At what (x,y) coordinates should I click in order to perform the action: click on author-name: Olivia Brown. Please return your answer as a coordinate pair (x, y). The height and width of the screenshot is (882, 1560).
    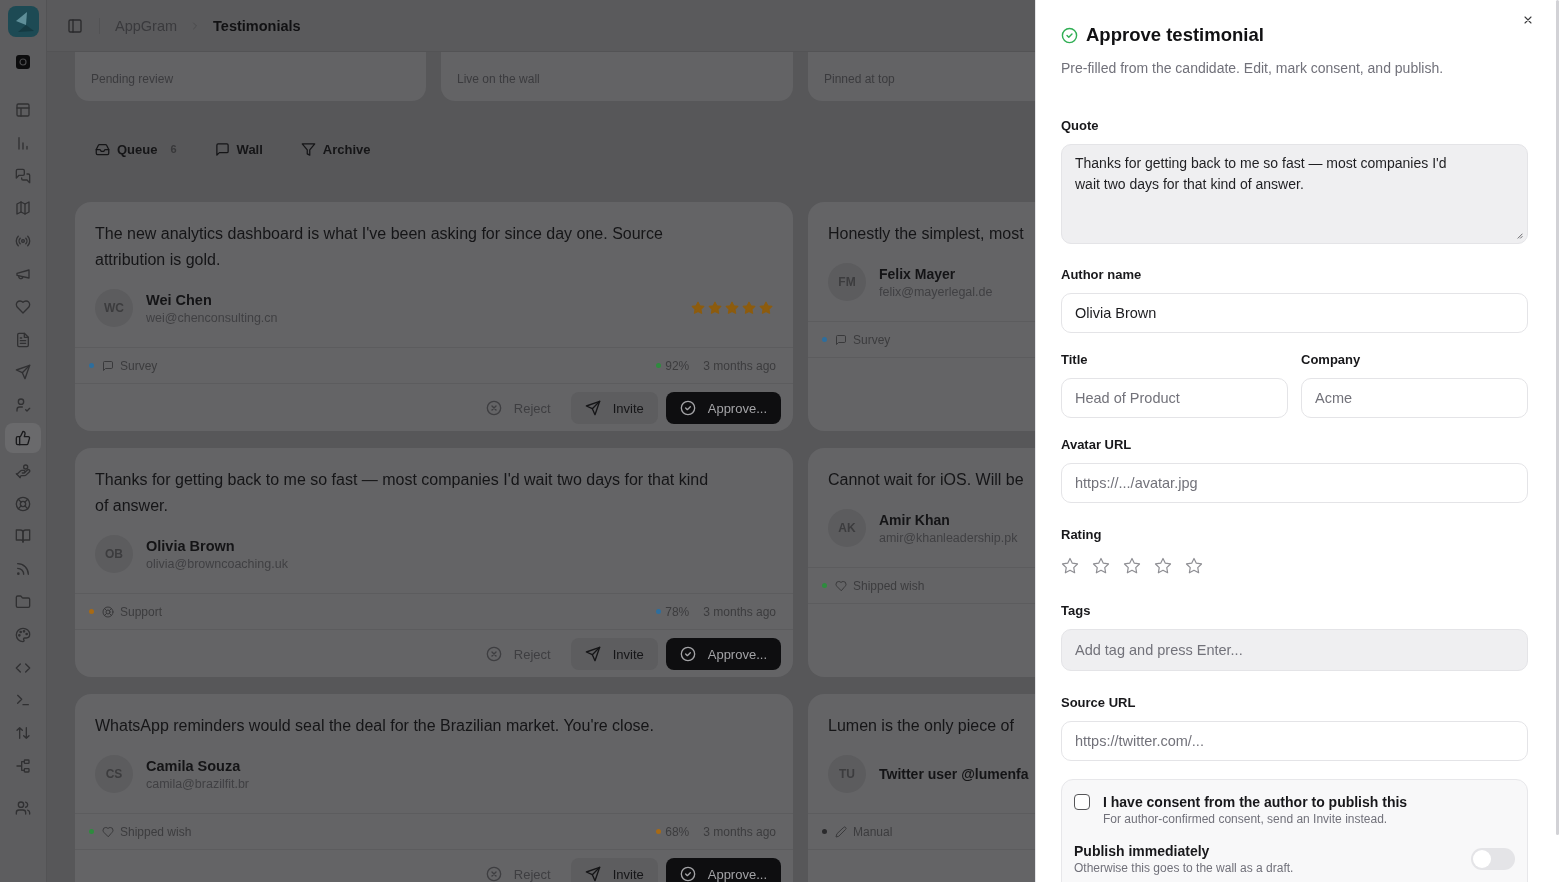
    Looking at the image, I should click on (191, 546).